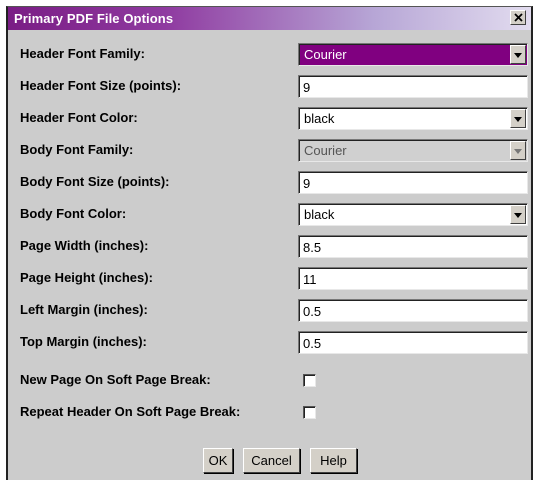 This screenshot has height=480, width=535. What do you see at coordinates (269, 183) in the screenshot?
I see `row-body-font-size: Body Font Size (points): 9` at bounding box center [269, 183].